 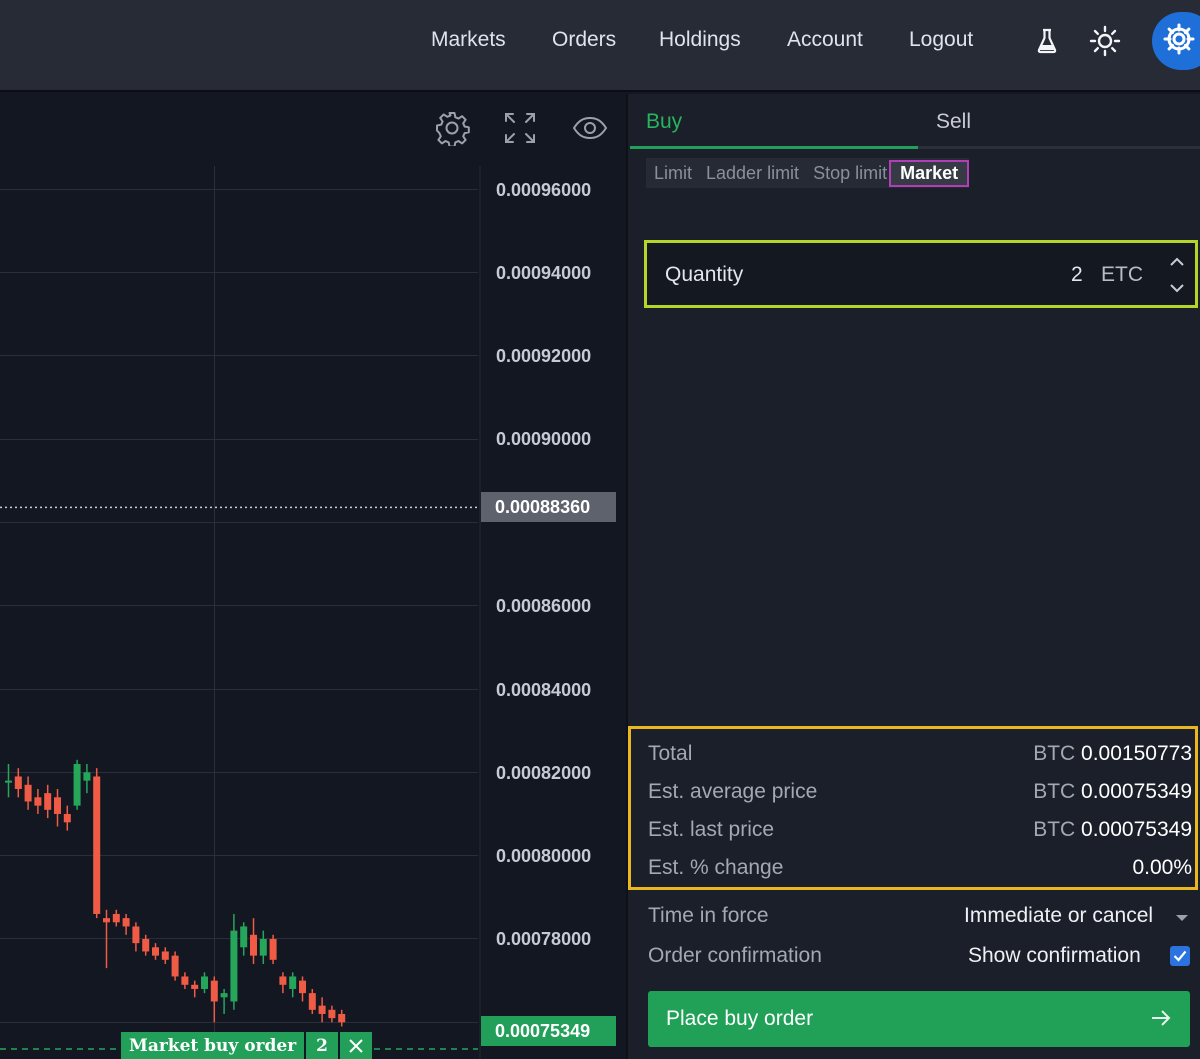 I want to click on nav-holdings-link: Holdings, so click(x=700, y=40).